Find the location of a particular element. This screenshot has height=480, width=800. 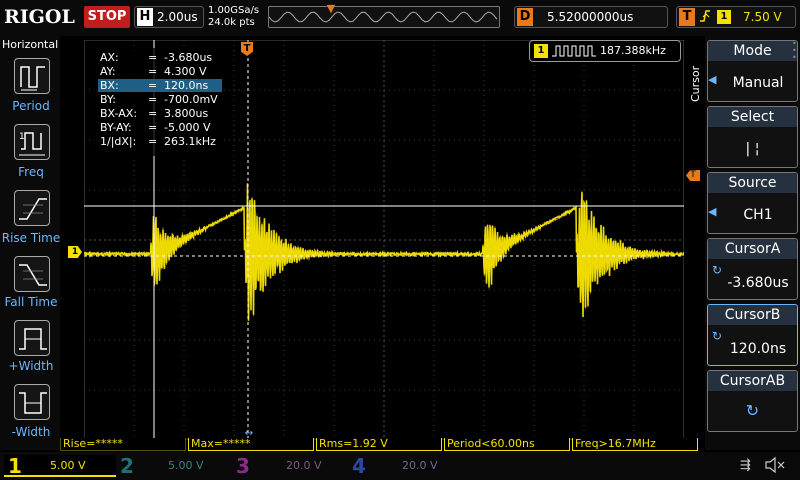

positive-width-label: +Width is located at coordinates (31, 366).